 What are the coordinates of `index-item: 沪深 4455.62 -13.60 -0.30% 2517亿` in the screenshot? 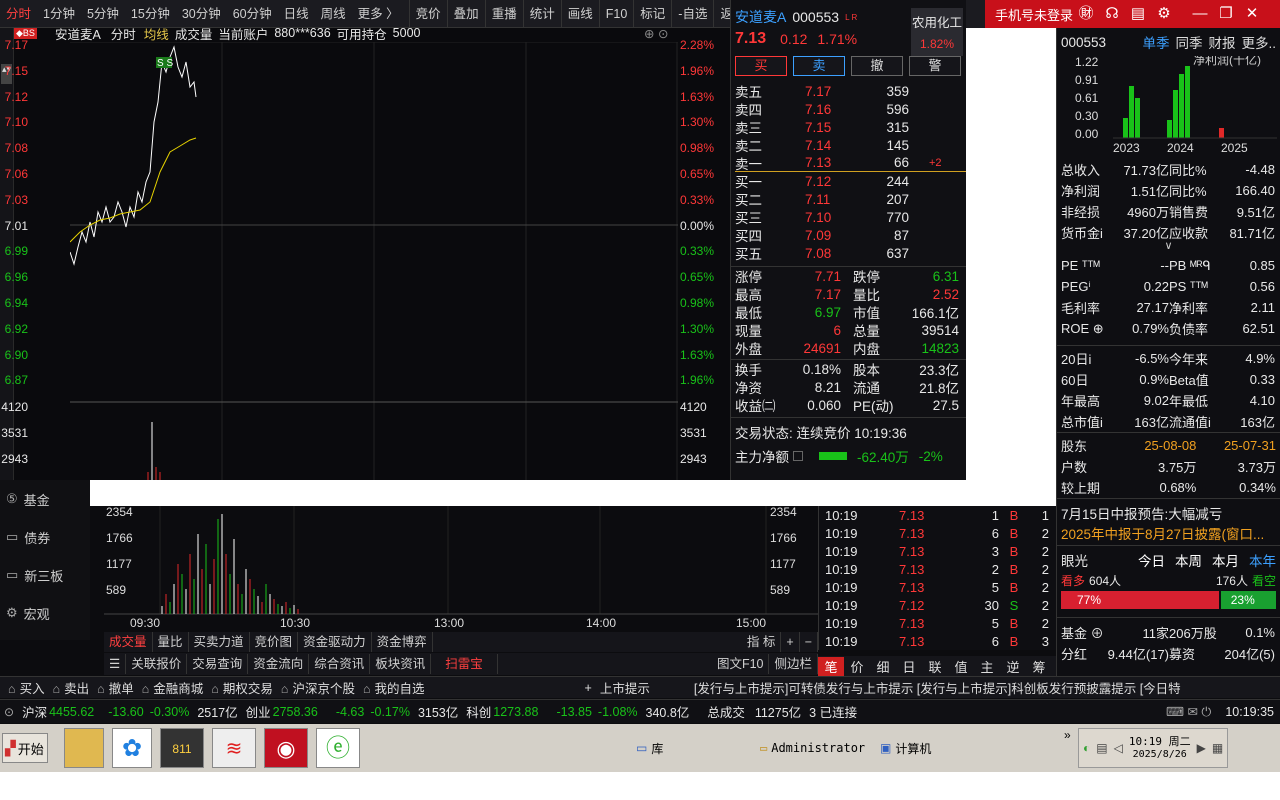 It's located at (130, 711).